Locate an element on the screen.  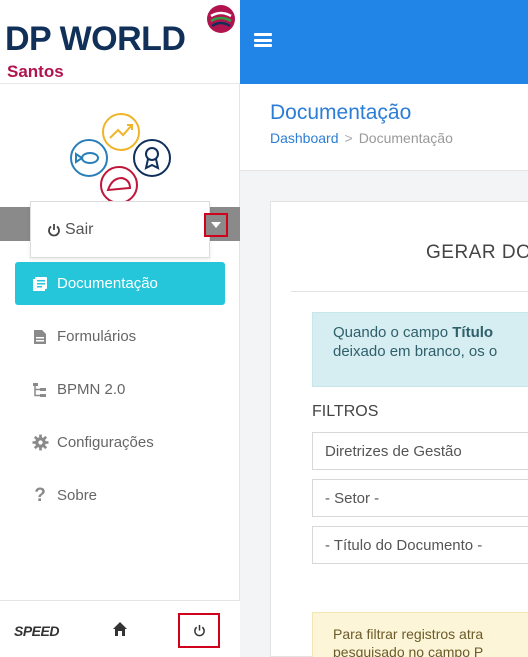
document-list-icon is located at coordinates (40, 284).